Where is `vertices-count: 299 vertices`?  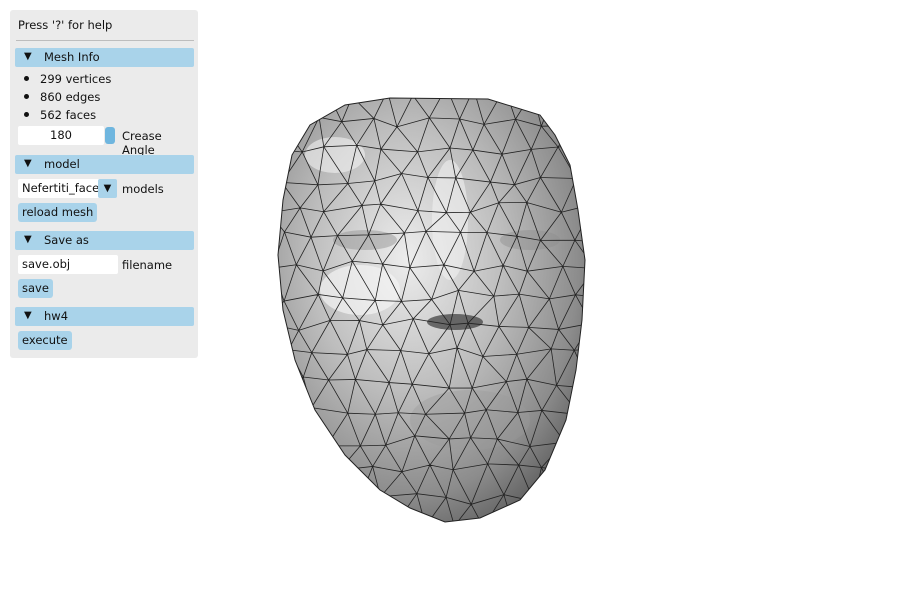 vertices-count: 299 vertices is located at coordinates (76, 79).